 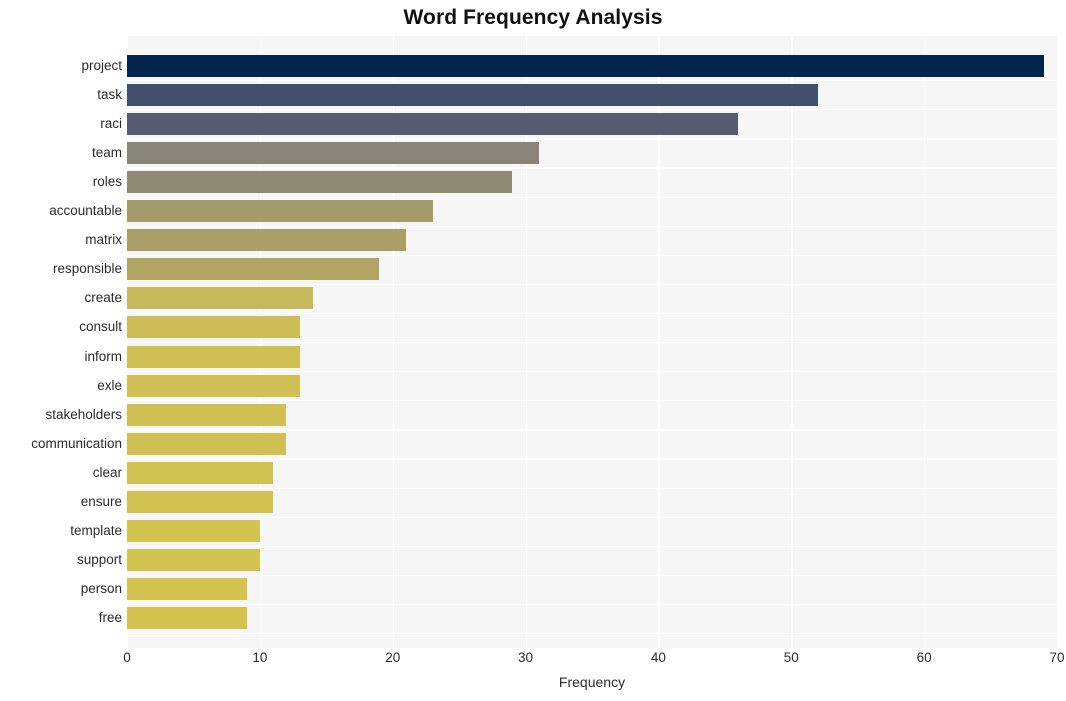 I want to click on x-axis-tick-label: 70, so click(x=1057, y=657).